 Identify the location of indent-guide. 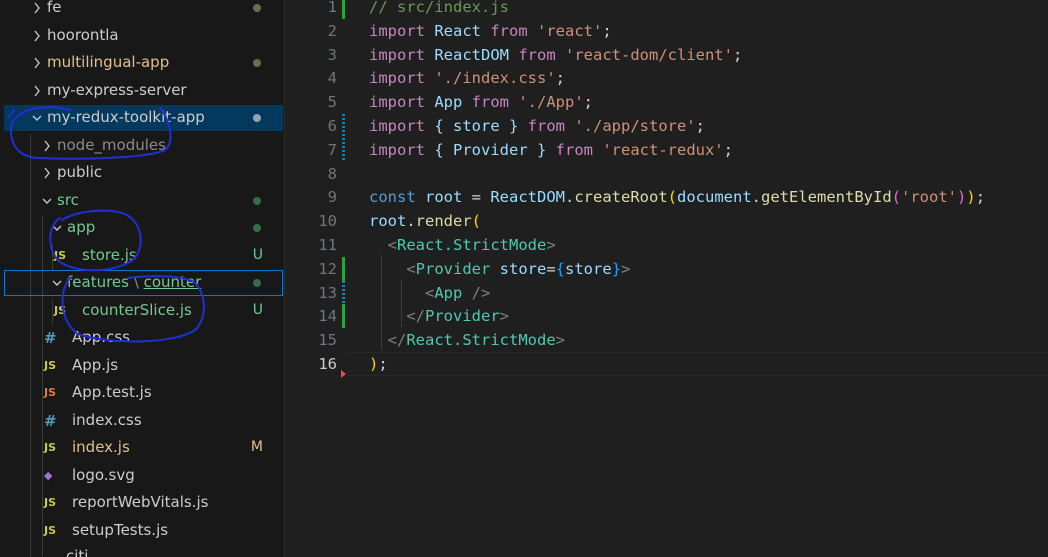
(401, 303).